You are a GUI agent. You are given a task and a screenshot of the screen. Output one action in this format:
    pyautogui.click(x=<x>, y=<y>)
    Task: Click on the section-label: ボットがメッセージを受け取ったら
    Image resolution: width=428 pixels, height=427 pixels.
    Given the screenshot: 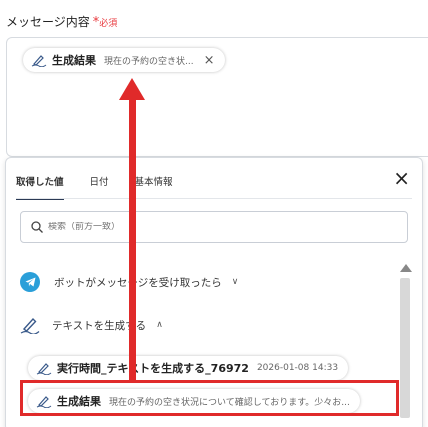 What is the action you would take?
    pyautogui.click(x=138, y=282)
    